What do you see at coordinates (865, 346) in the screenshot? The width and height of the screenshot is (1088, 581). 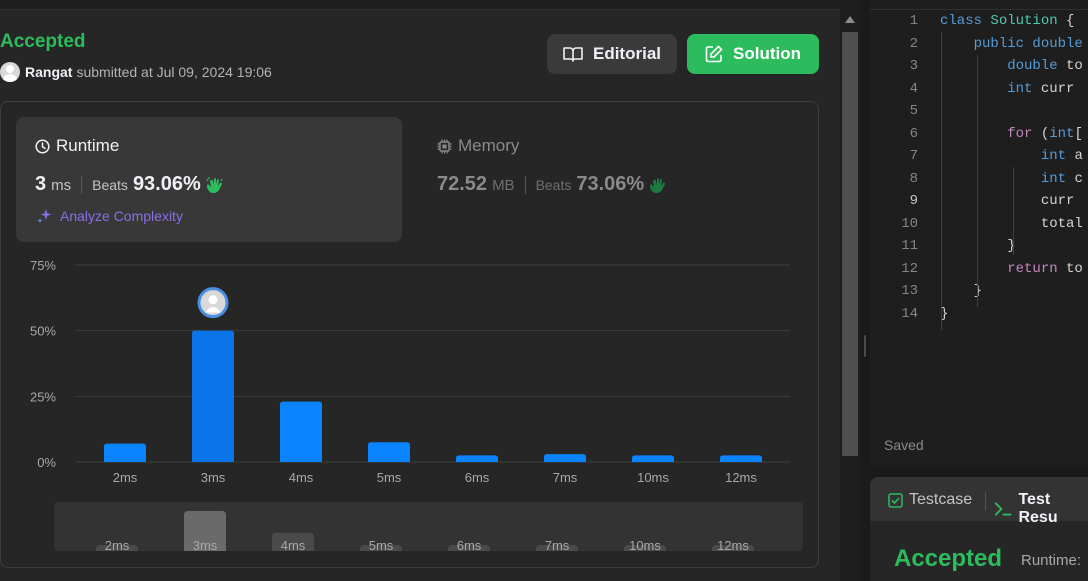 I see `splitter-handle` at bounding box center [865, 346].